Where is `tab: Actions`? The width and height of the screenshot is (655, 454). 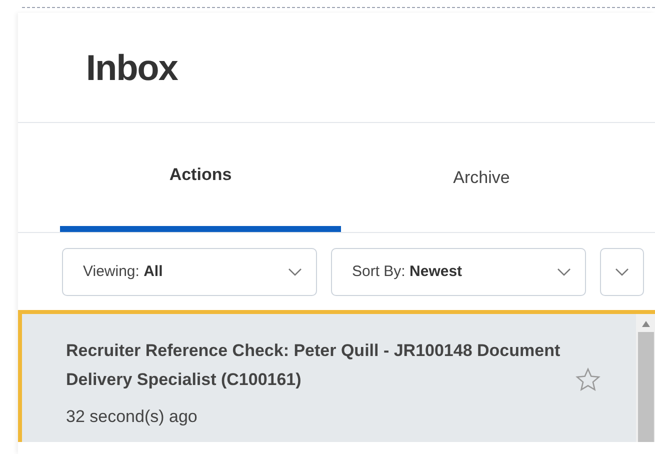
tab: Actions is located at coordinates (200, 193).